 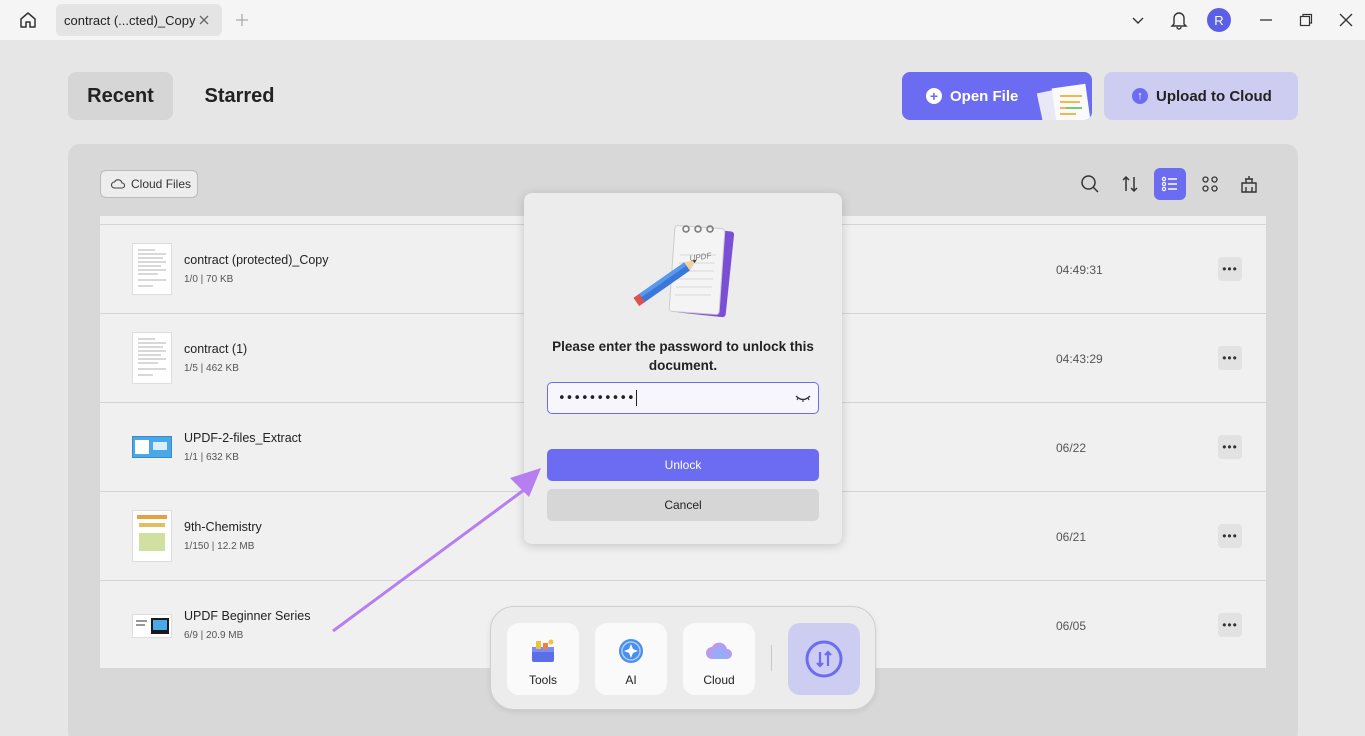 I want to click on file-name: 9th-Chemistry, so click(x=223, y=527).